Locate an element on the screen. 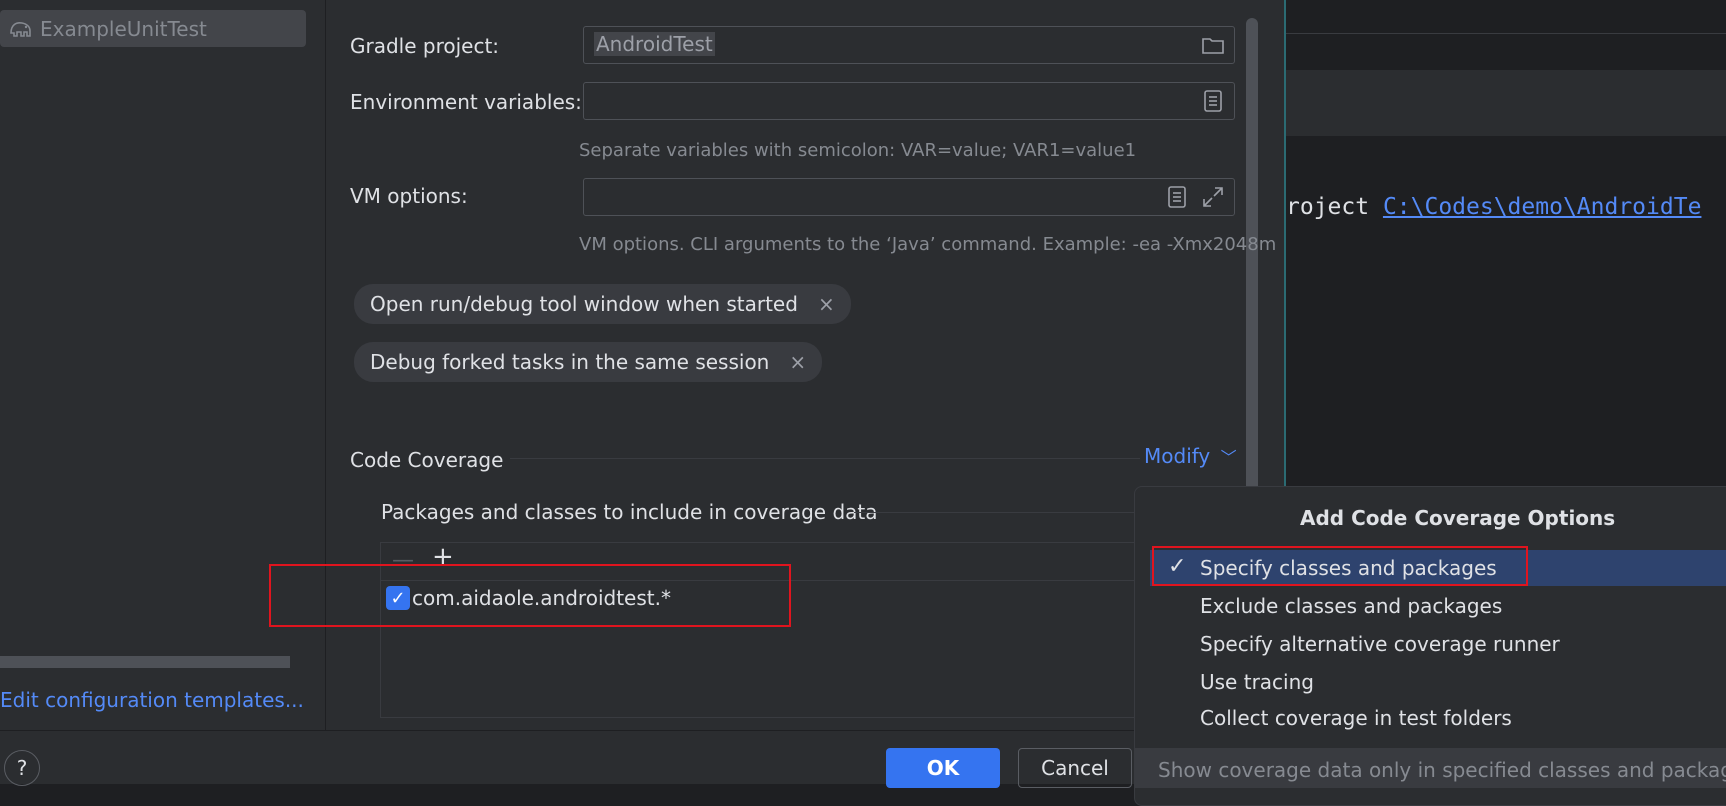  popup-item-alternative-runner: Specify alternative coverage runner is located at coordinates (1380, 644).